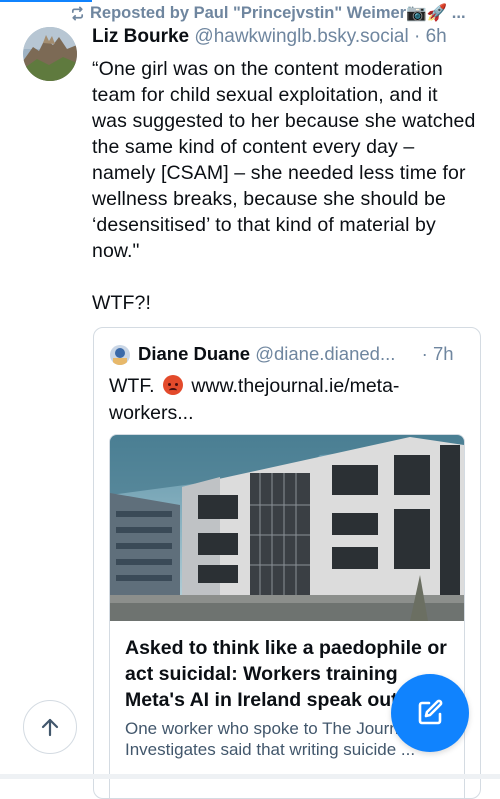 The height and width of the screenshot is (799, 500). Describe the element at coordinates (50, 54) in the screenshot. I see `author-avatar` at that location.